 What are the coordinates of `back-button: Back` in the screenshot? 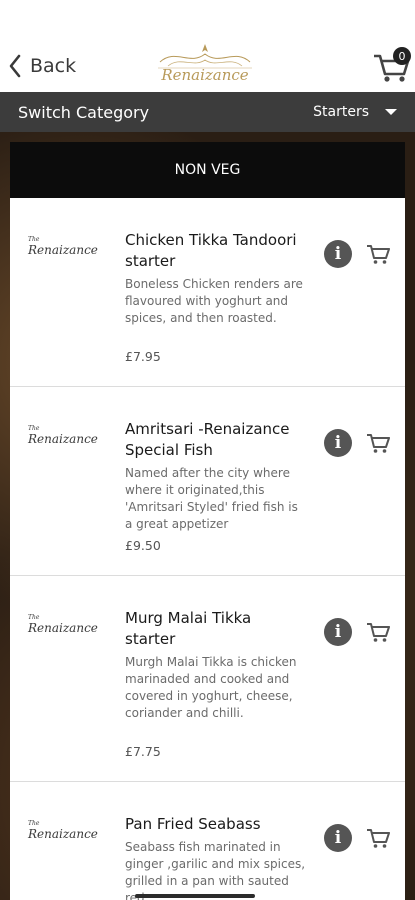 It's located at (42, 66).